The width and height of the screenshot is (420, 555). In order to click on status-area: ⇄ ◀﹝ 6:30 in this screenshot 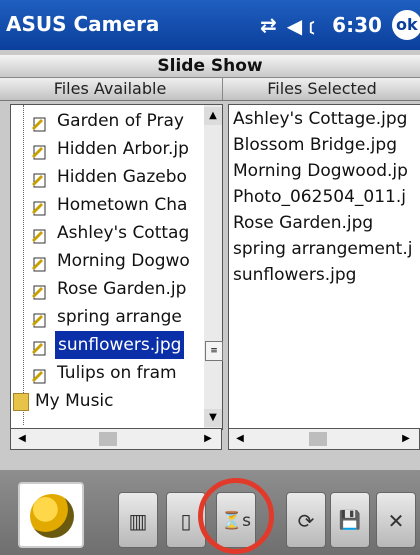, I will do `click(321, 24)`.